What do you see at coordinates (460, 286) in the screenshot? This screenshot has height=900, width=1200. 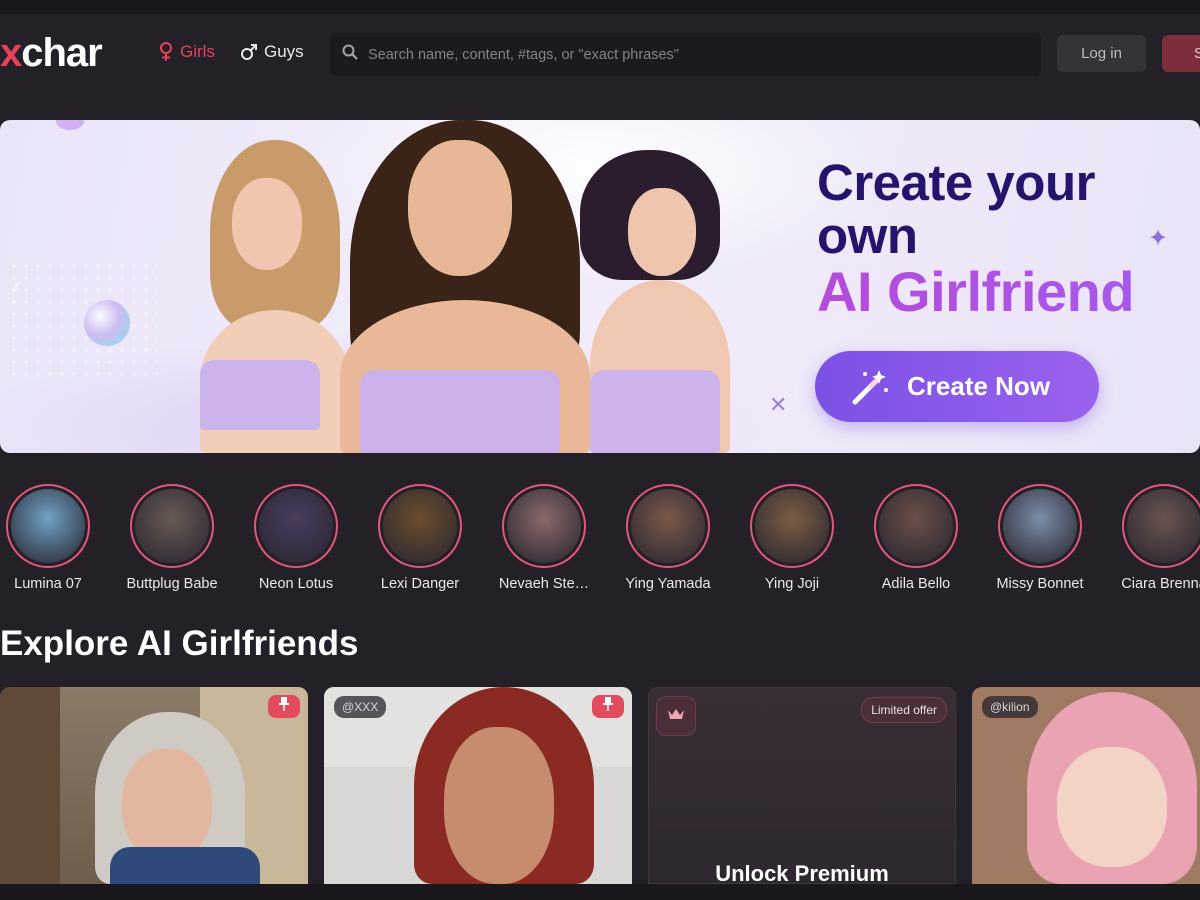 I see `banner-model-center` at bounding box center [460, 286].